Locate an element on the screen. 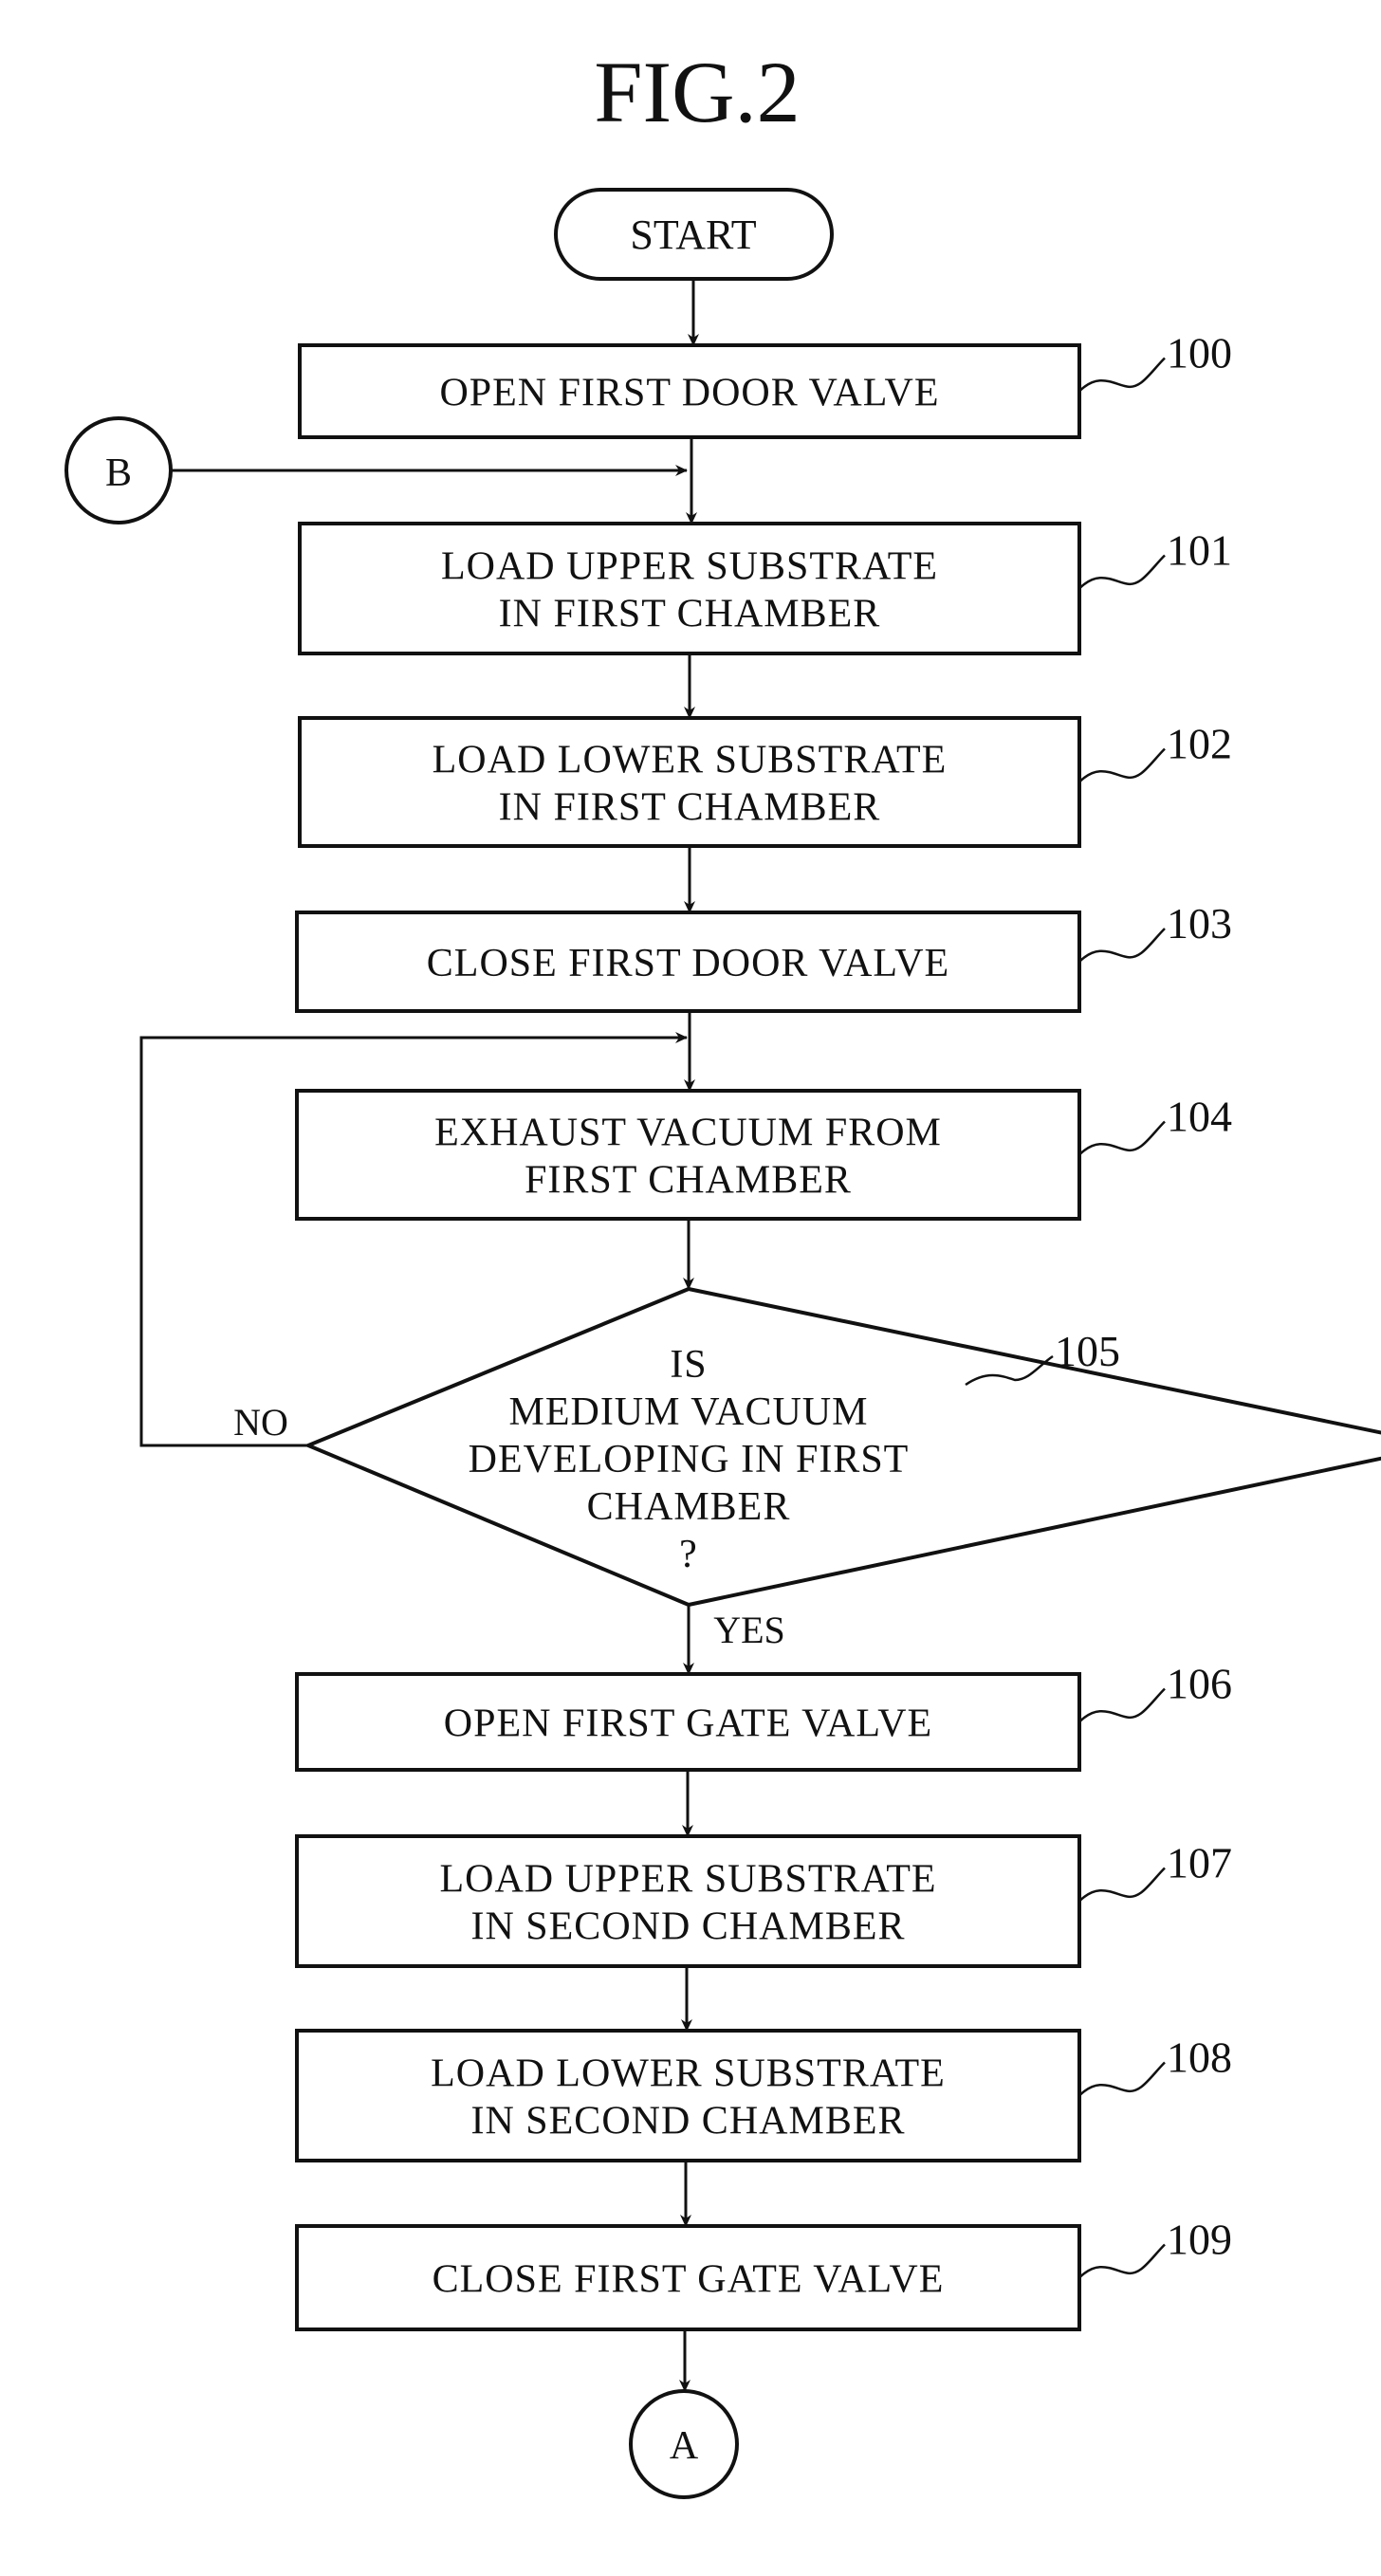 This screenshot has height=2576, width=1381. process-step-108: LOAD LOWER SUBSTRATEIN SECOND CHAMBER 108 is located at coordinates (763, 2095).